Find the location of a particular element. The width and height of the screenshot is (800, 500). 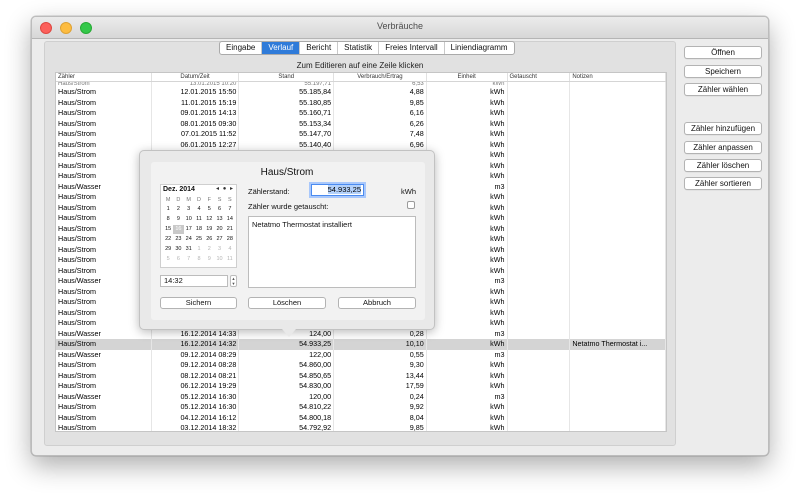

table-cell: 9,85 is located at coordinates (380, 102).